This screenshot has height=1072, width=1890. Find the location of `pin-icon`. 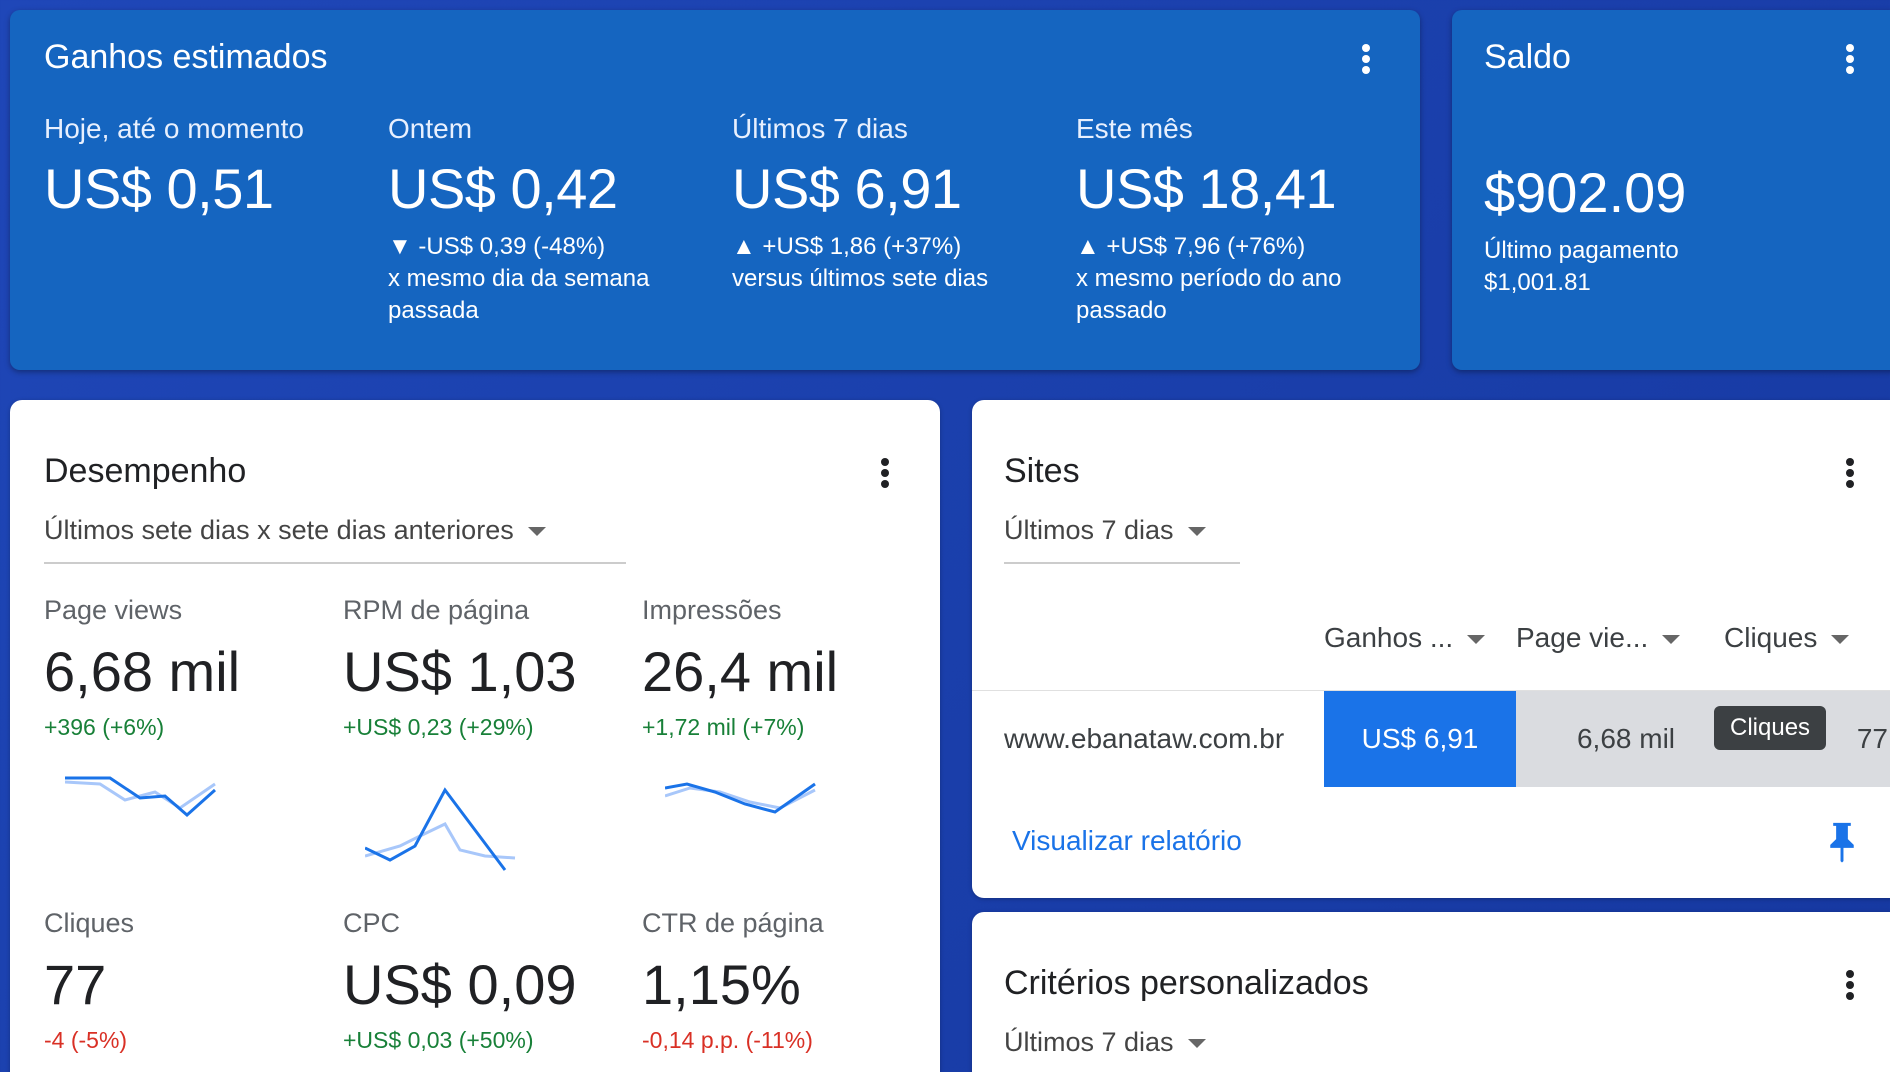

pin-icon is located at coordinates (1842, 842).